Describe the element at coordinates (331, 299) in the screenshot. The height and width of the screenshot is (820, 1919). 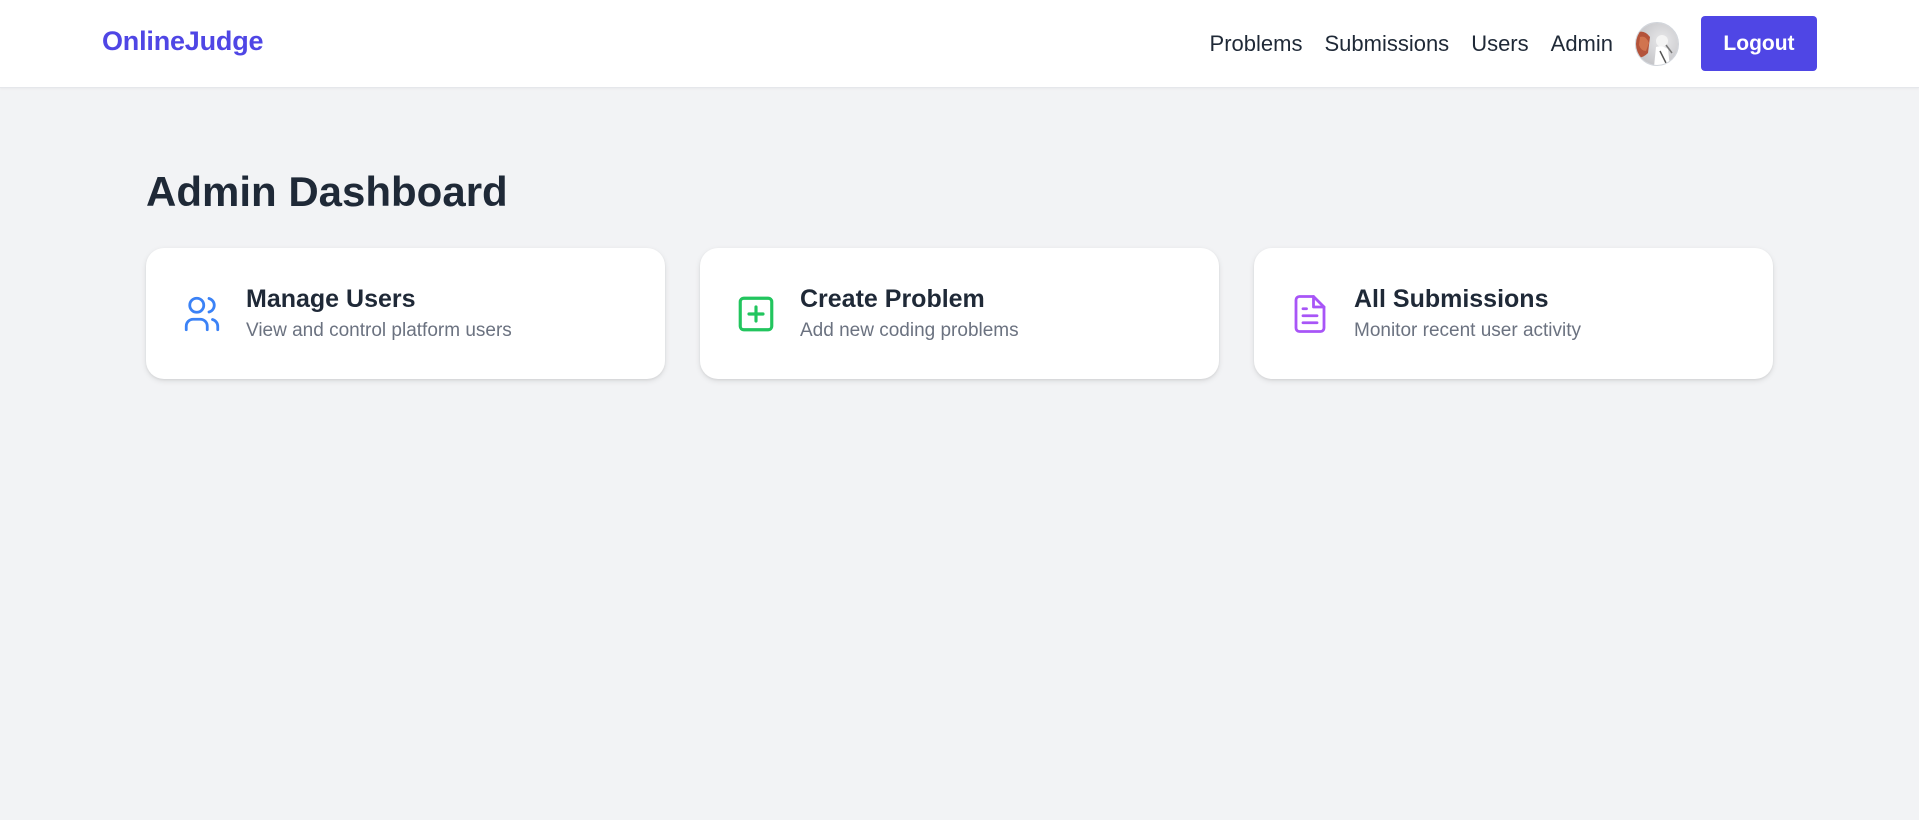
I see `card-title: Manage Users` at that location.